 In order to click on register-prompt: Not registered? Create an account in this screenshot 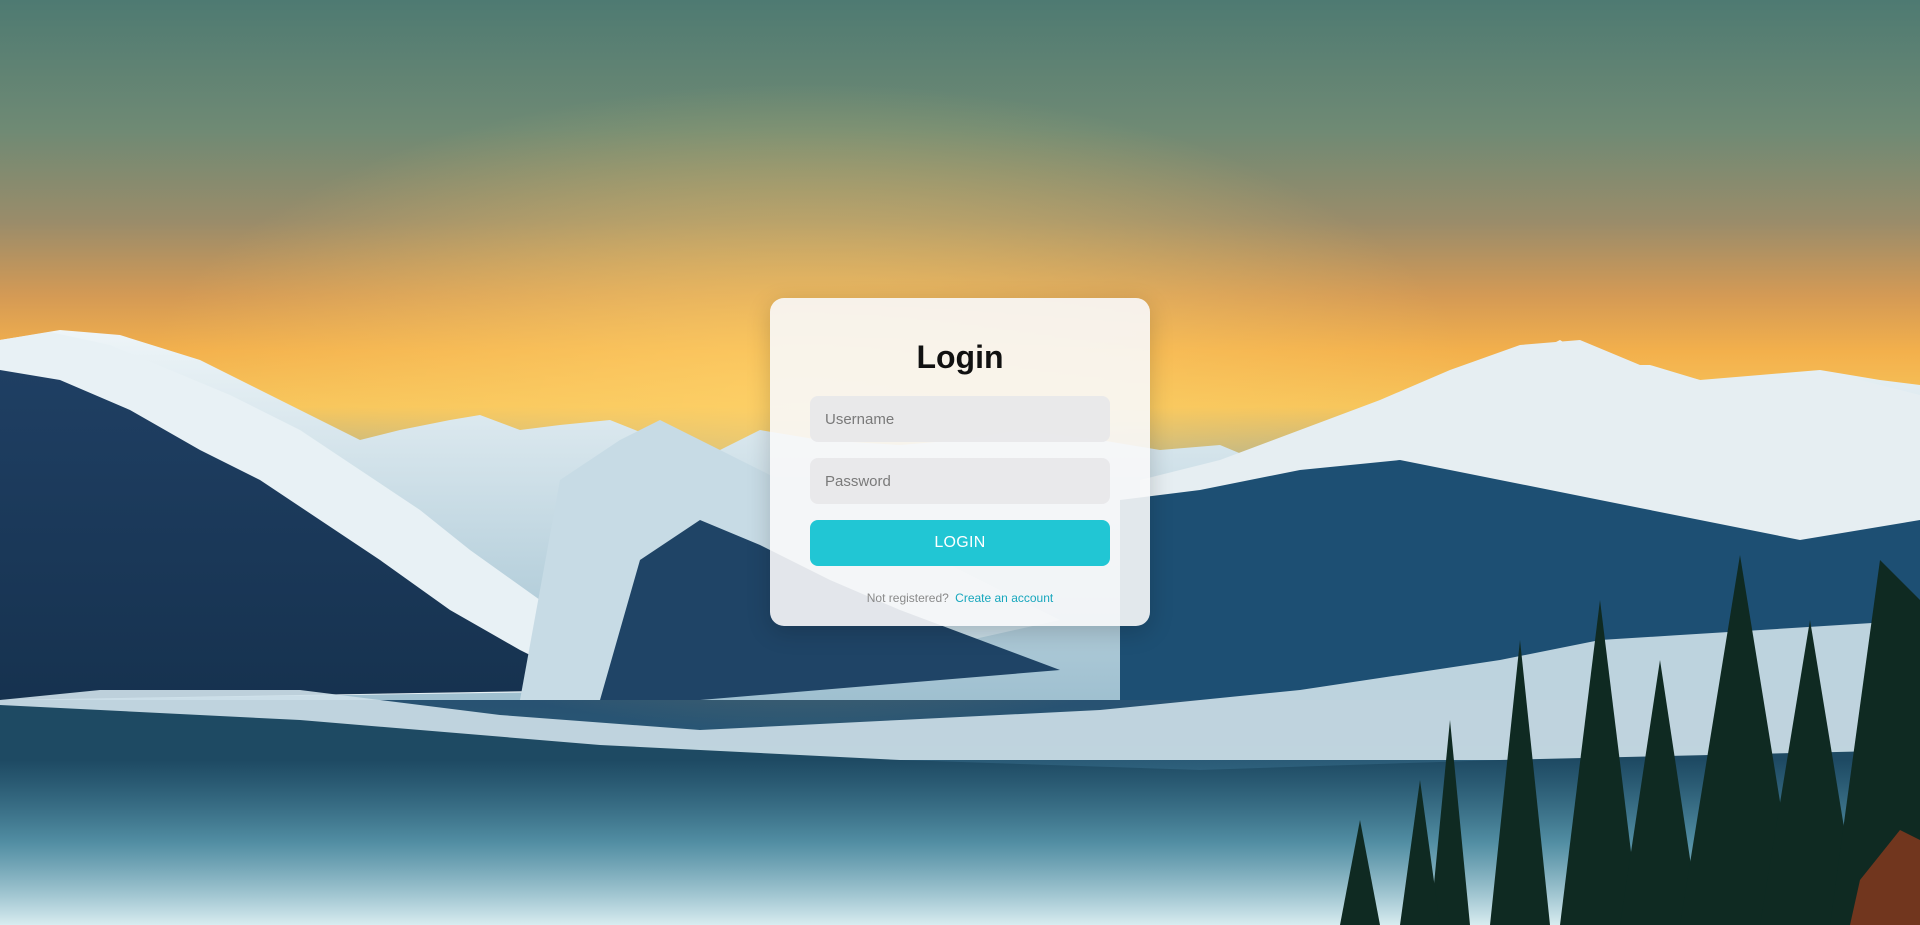, I will do `click(960, 598)`.